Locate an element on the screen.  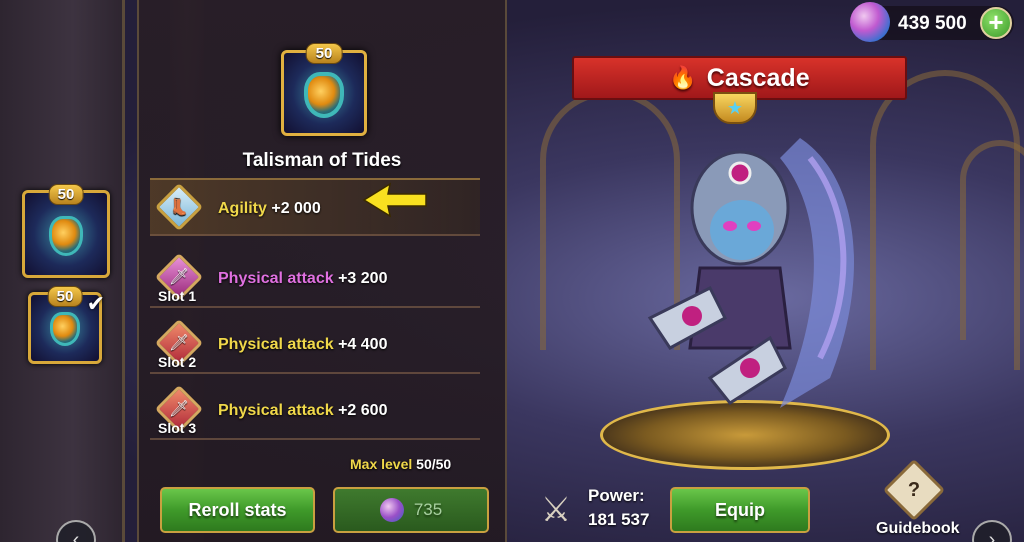
crossed-swords-icon: ⚔ is located at coordinates (556, 510).